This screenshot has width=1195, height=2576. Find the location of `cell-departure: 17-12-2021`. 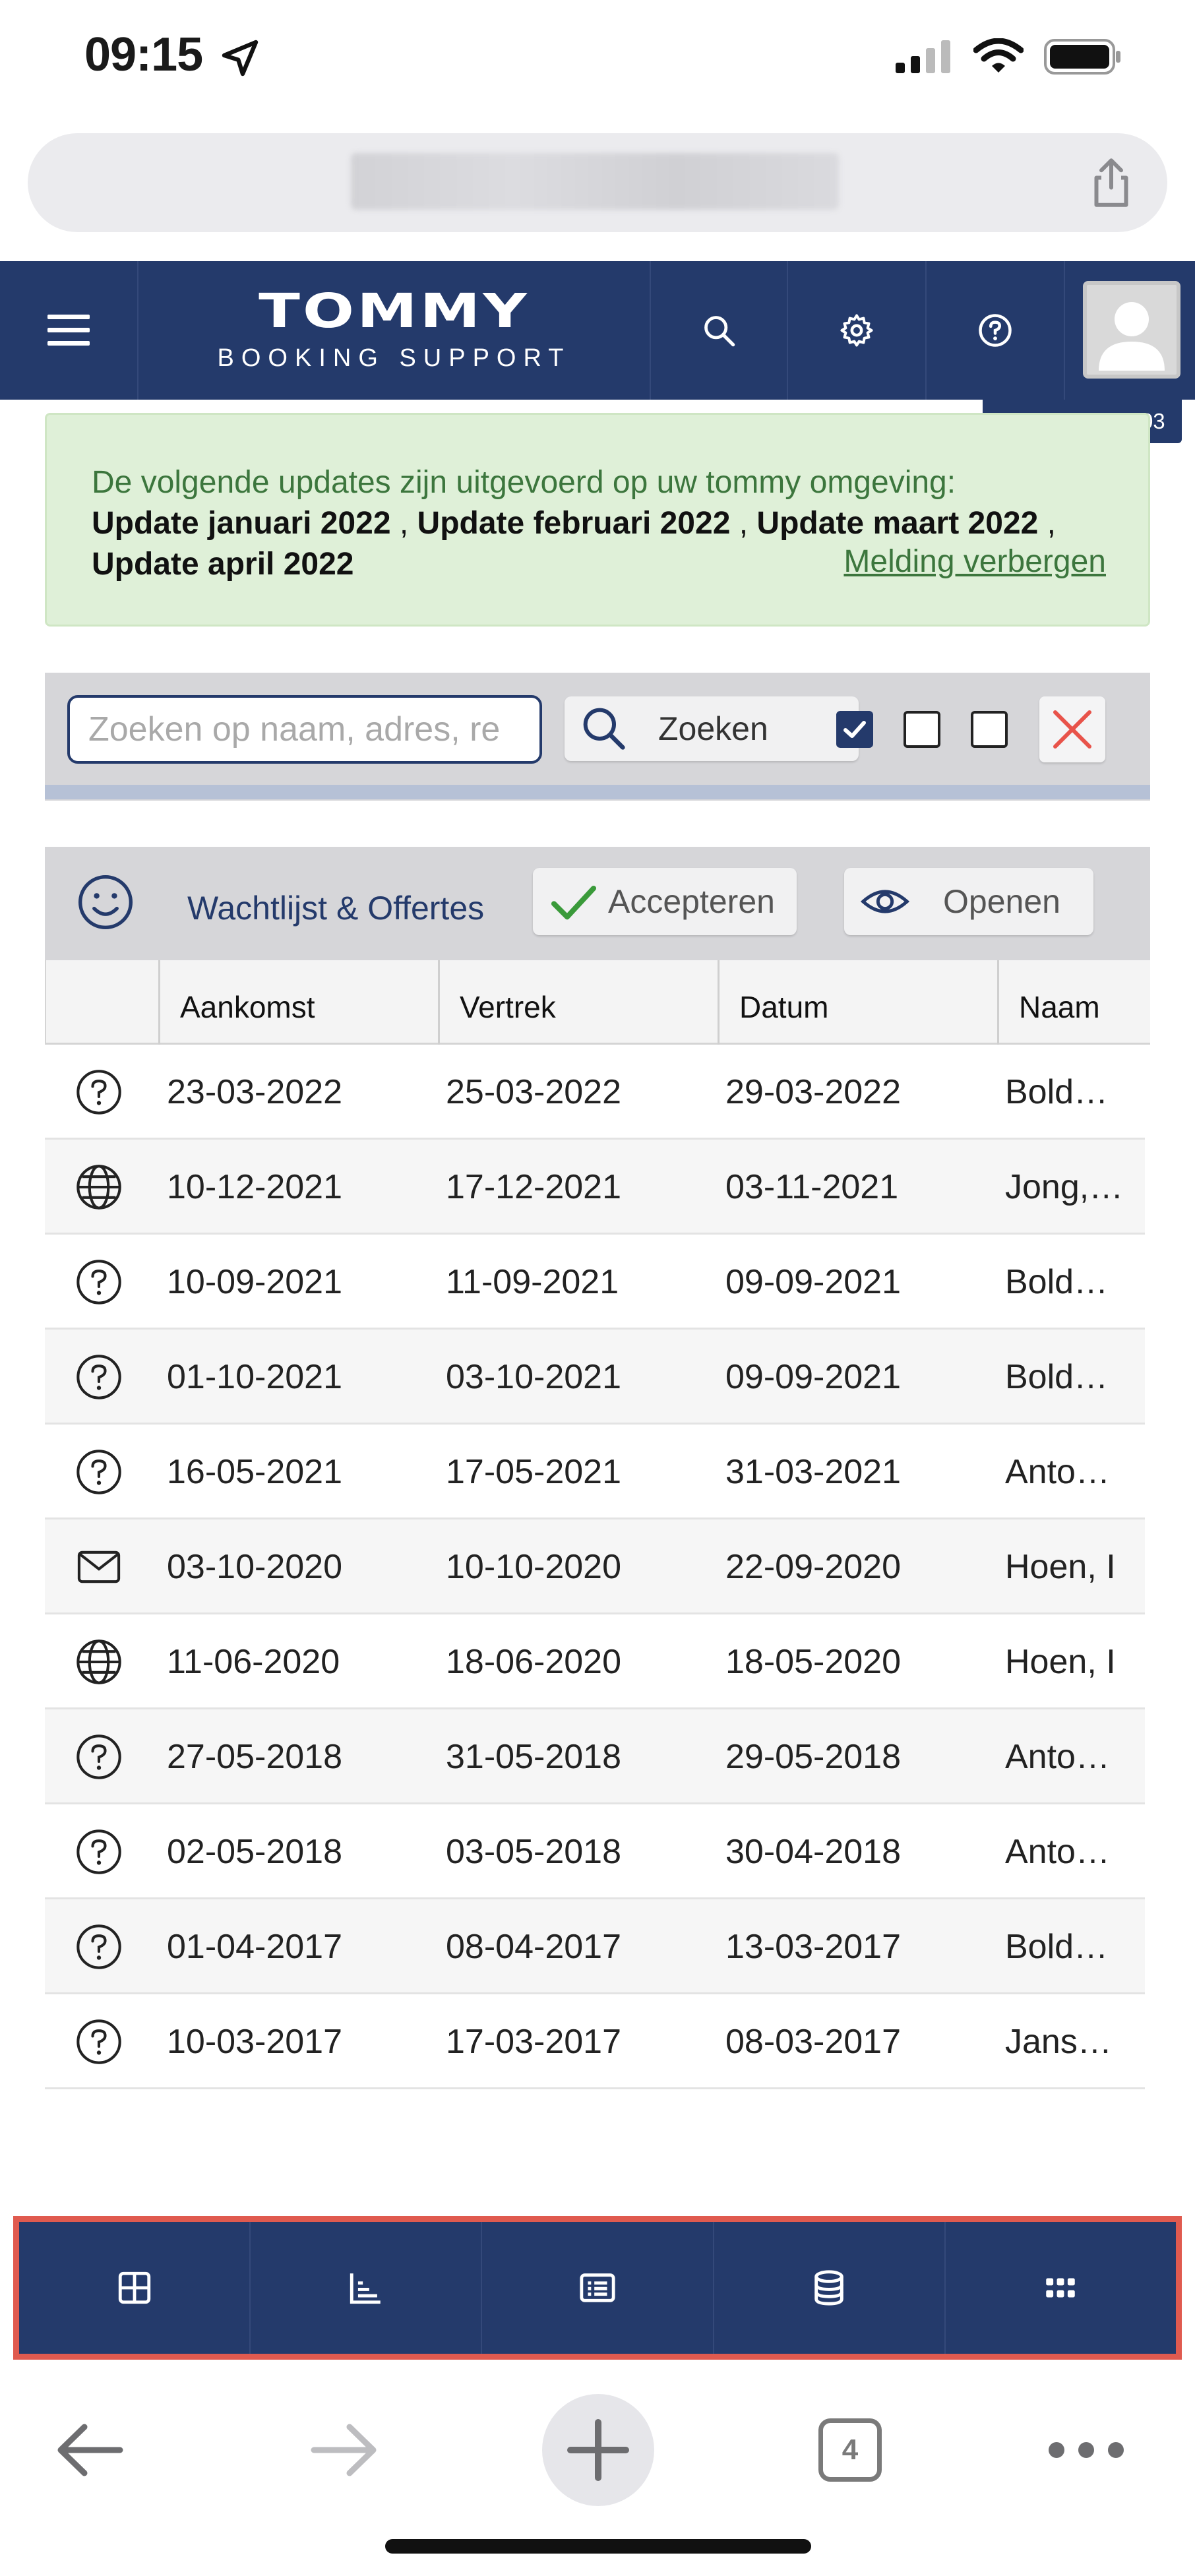

cell-departure: 17-12-2021 is located at coordinates (533, 1187).